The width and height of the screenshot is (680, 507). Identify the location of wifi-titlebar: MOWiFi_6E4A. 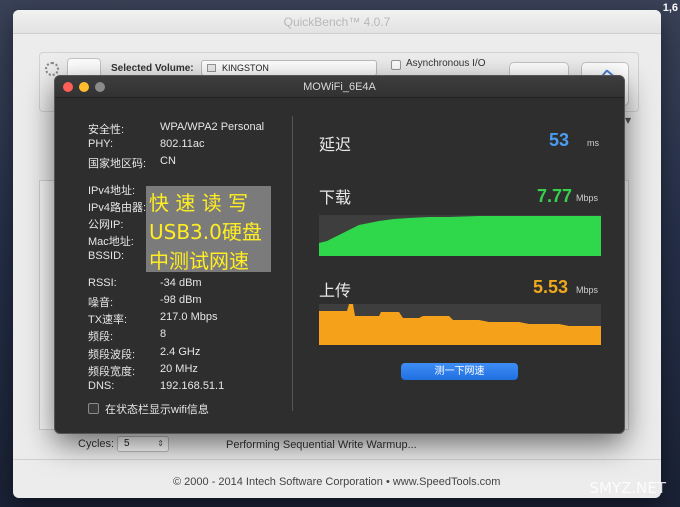
(339, 87).